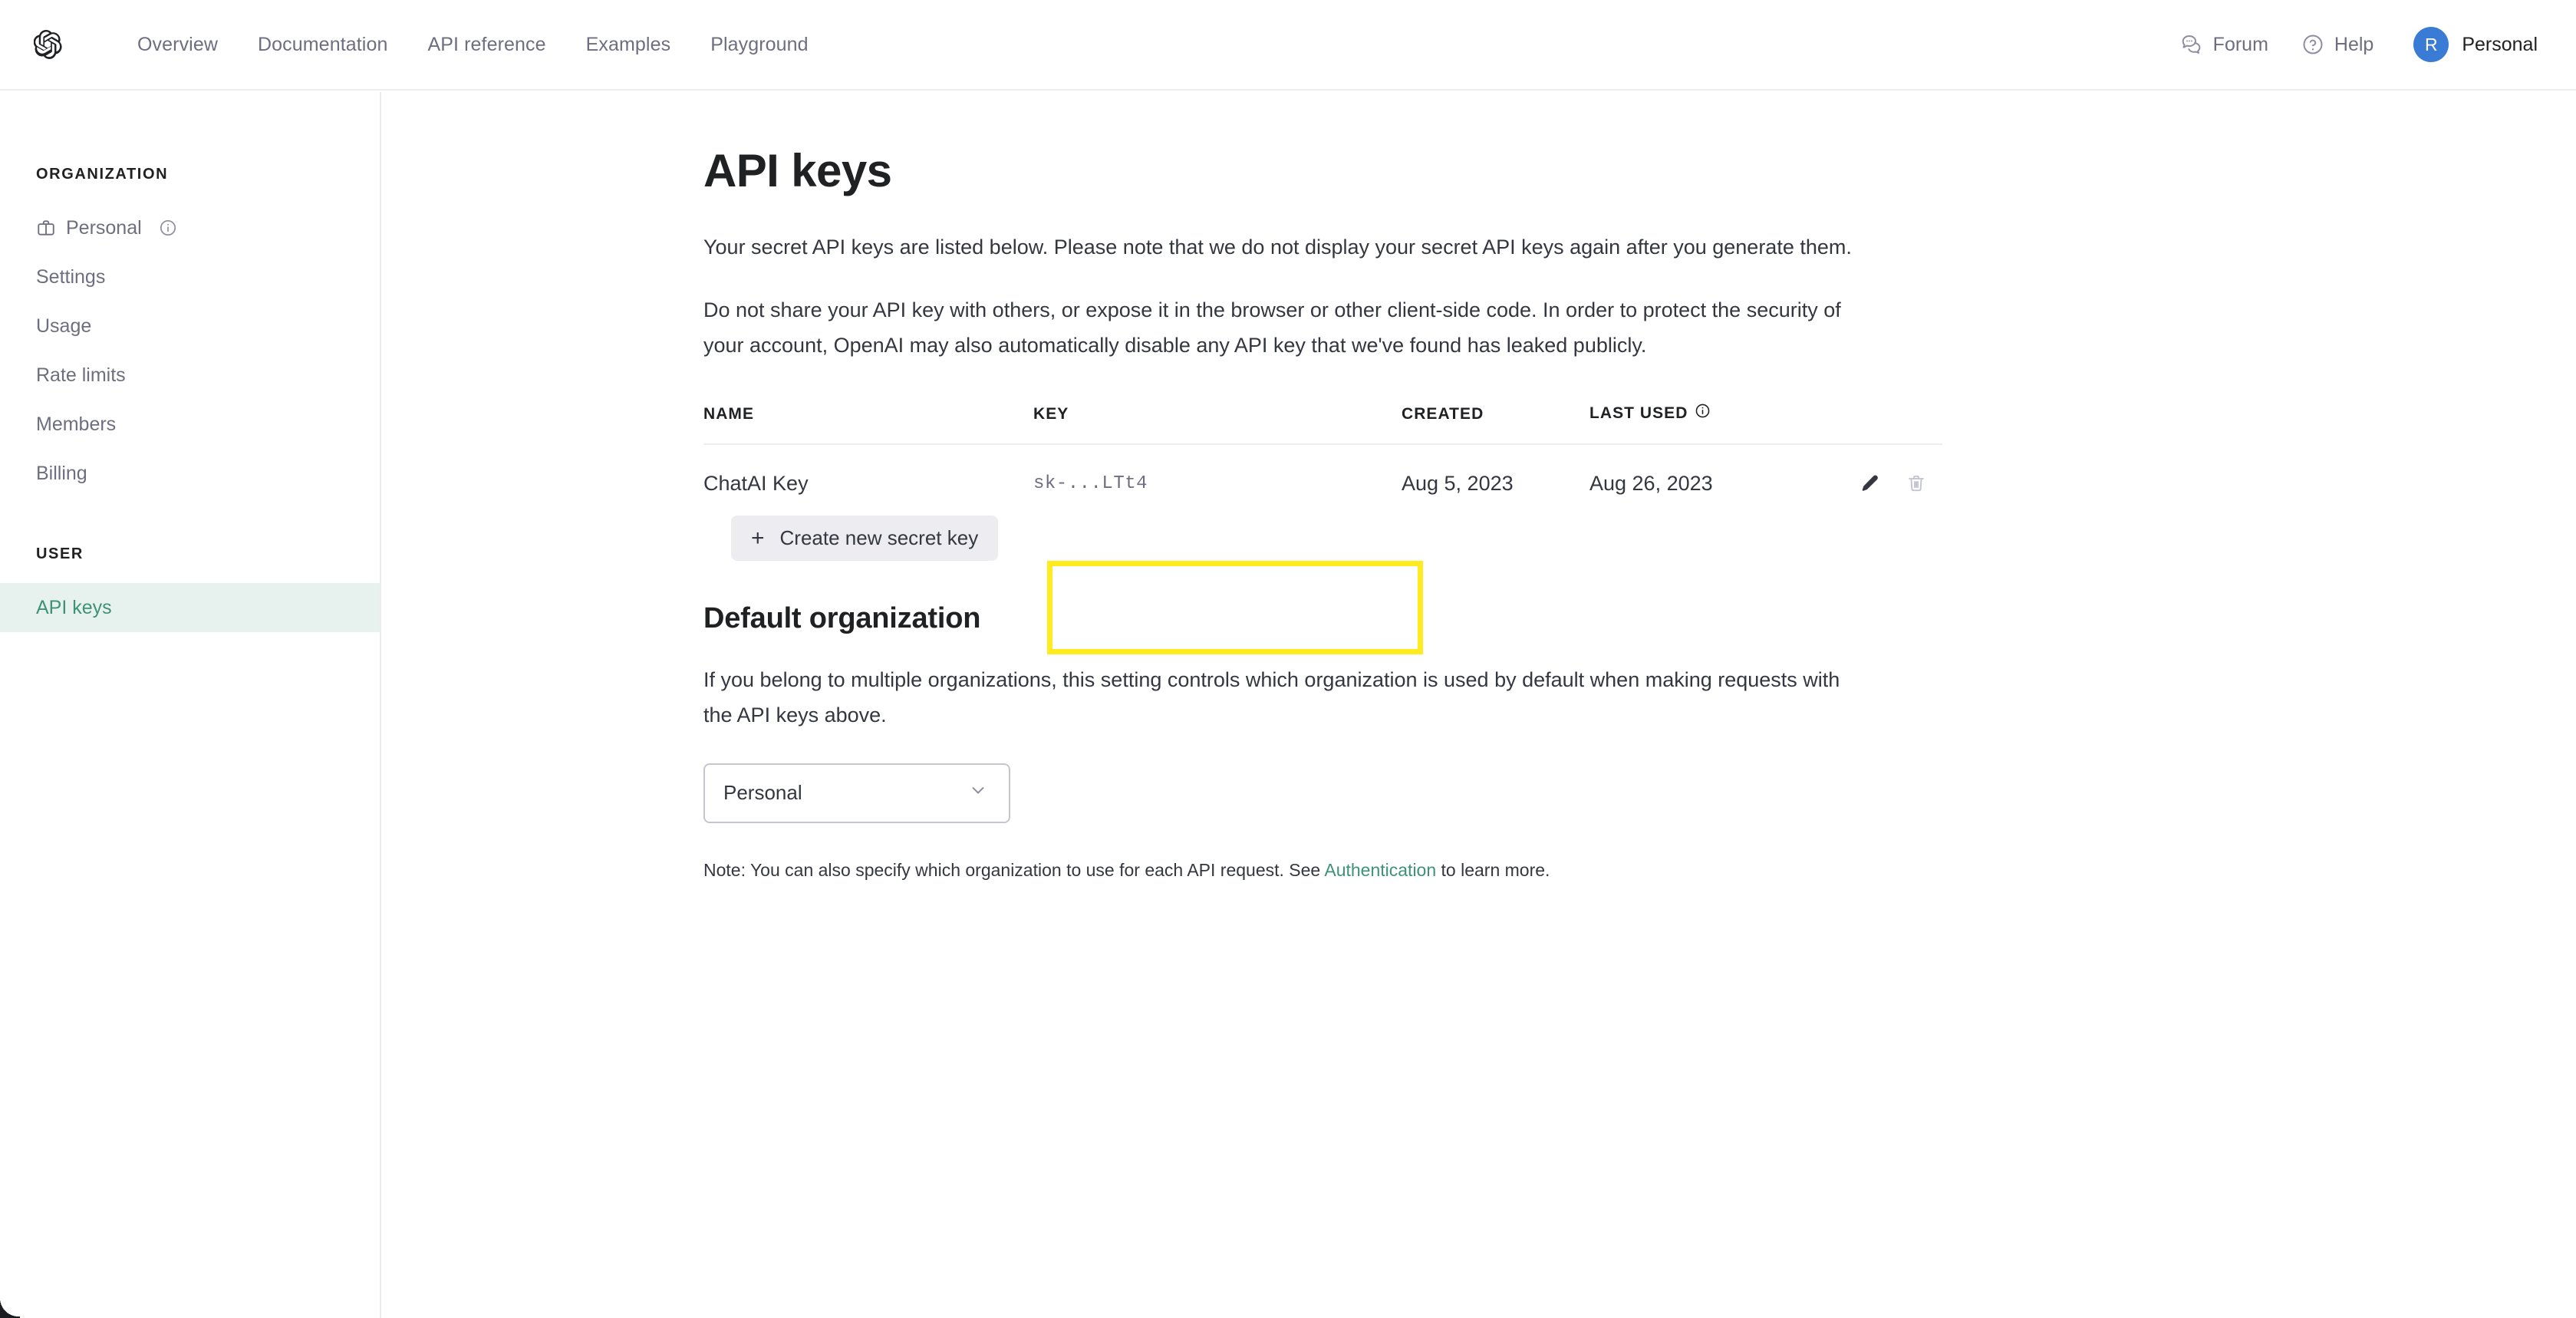 Image resolution: width=2576 pixels, height=1318 pixels. I want to click on note-suffix: to learn more., so click(1493, 870).